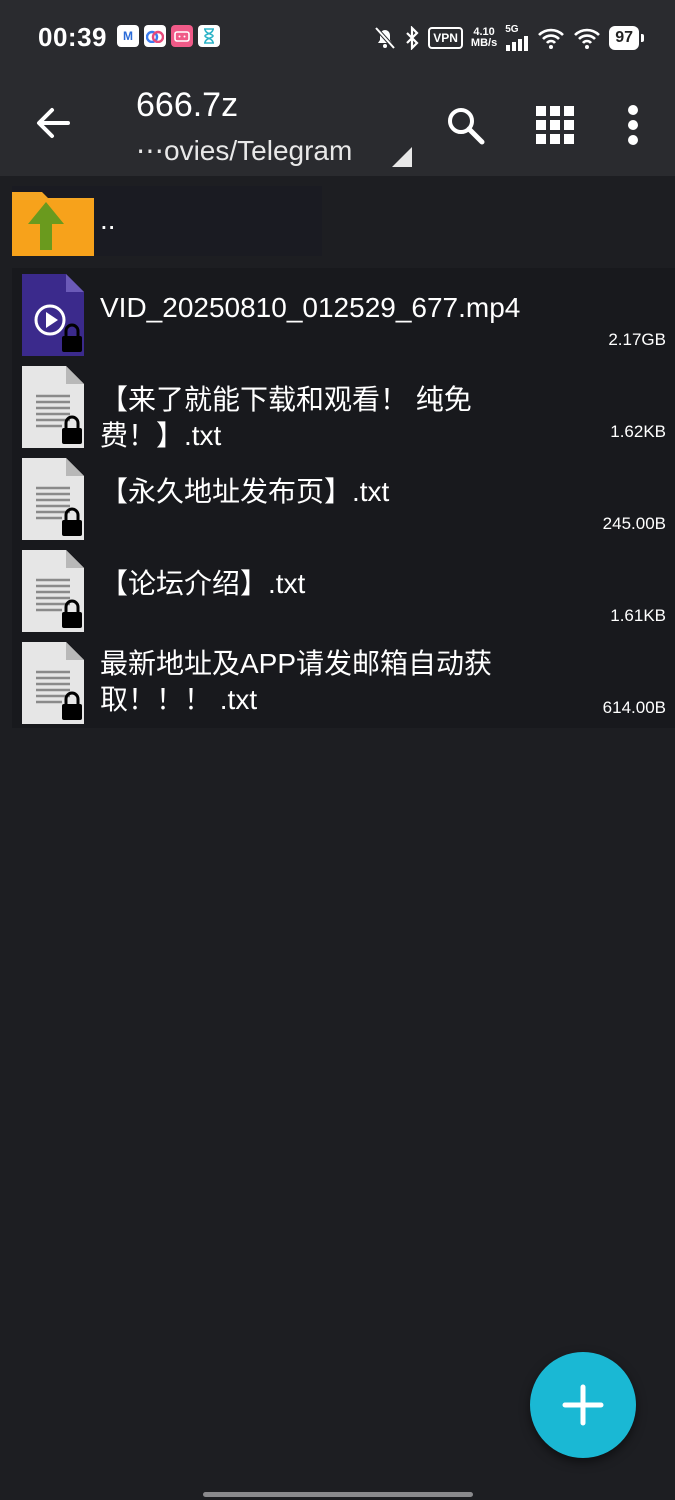 The width and height of the screenshot is (675, 1500). What do you see at coordinates (338, 1494) in the screenshot?
I see `home-indicator` at bounding box center [338, 1494].